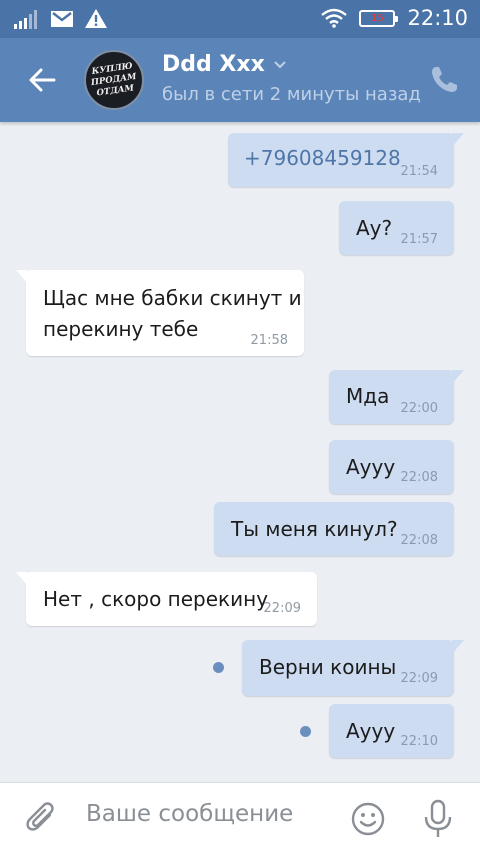 This screenshot has height=854, width=480. Describe the element at coordinates (213, 64) in the screenshot. I see `contact-name: Ddd Xxx` at that location.